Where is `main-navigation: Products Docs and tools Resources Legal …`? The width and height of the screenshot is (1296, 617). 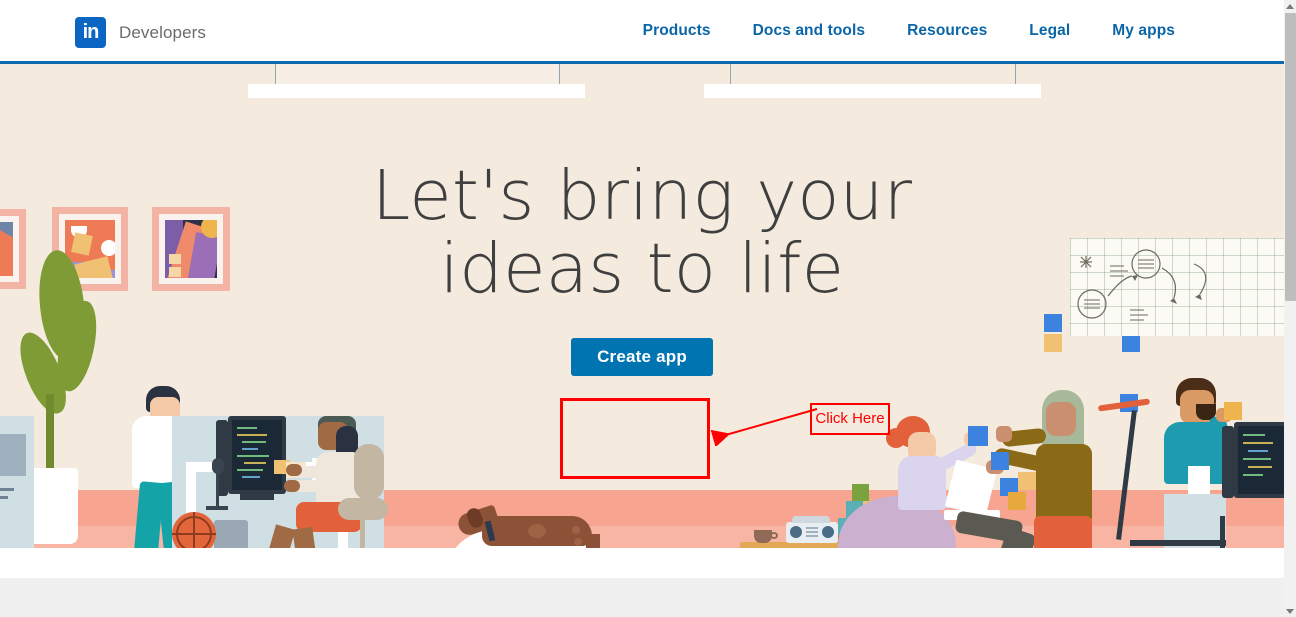
main-navigation: Products Docs and tools Resources Legal … is located at coordinates (909, 30).